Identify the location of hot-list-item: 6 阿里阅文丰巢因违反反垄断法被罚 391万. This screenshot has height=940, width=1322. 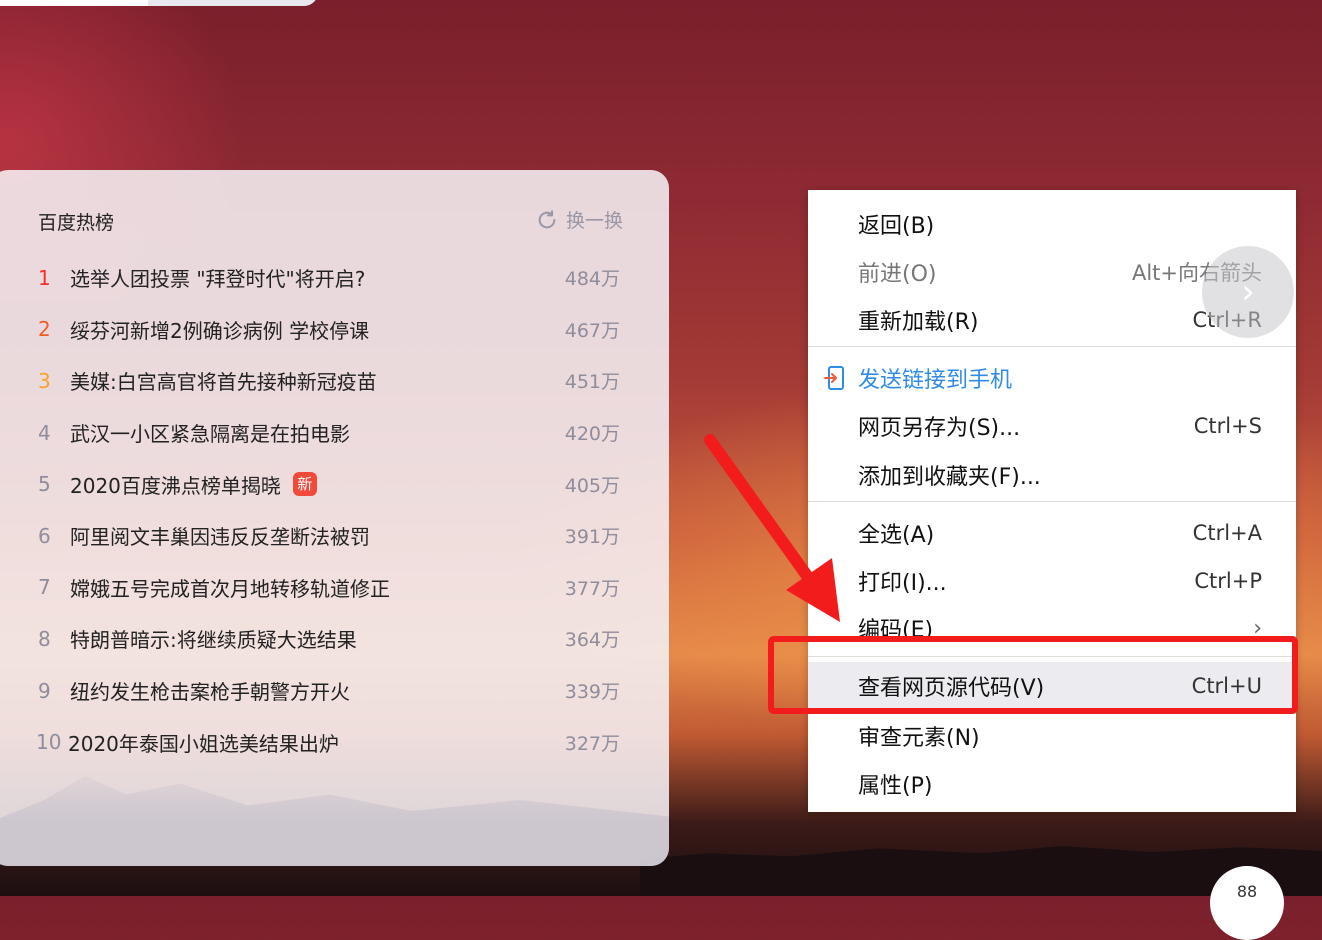
(334, 536).